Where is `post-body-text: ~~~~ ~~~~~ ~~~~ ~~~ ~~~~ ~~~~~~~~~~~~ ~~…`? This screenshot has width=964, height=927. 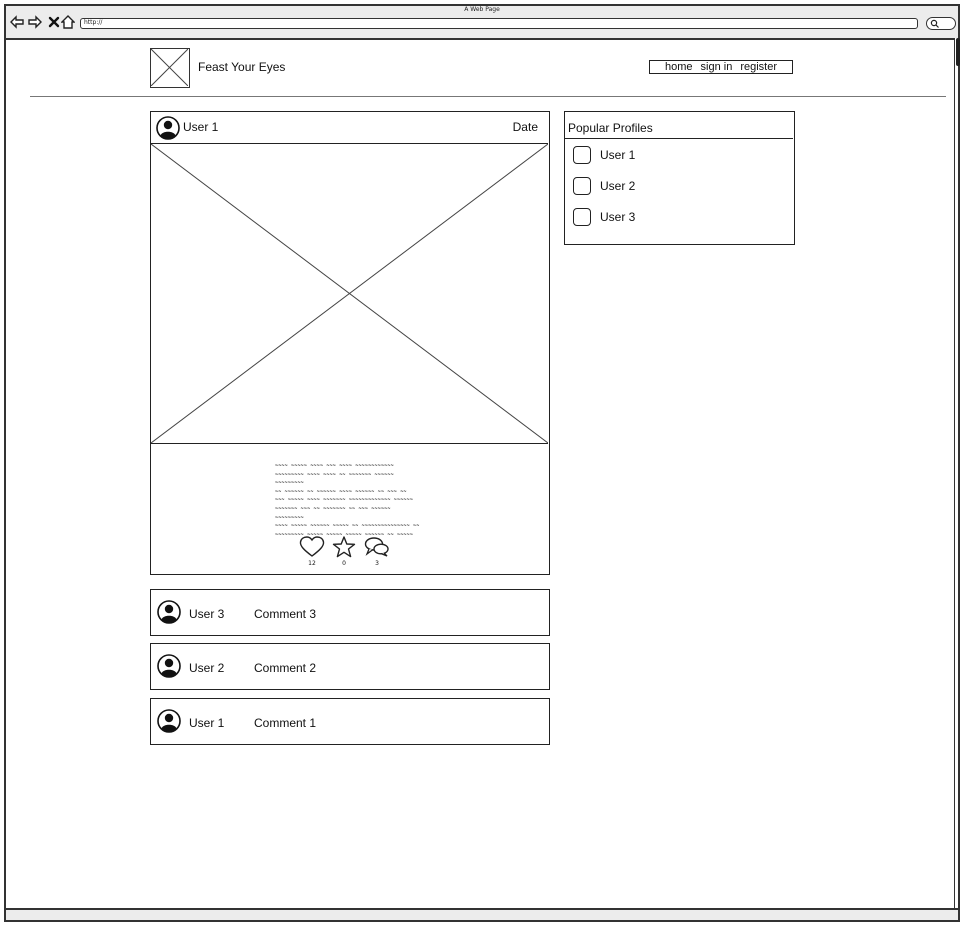 post-body-text: ~~~~ ~~~~~ ~~~~ ~~~ ~~~~ ~~~~~~~~~~~~ ~~… is located at coordinates (348, 500).